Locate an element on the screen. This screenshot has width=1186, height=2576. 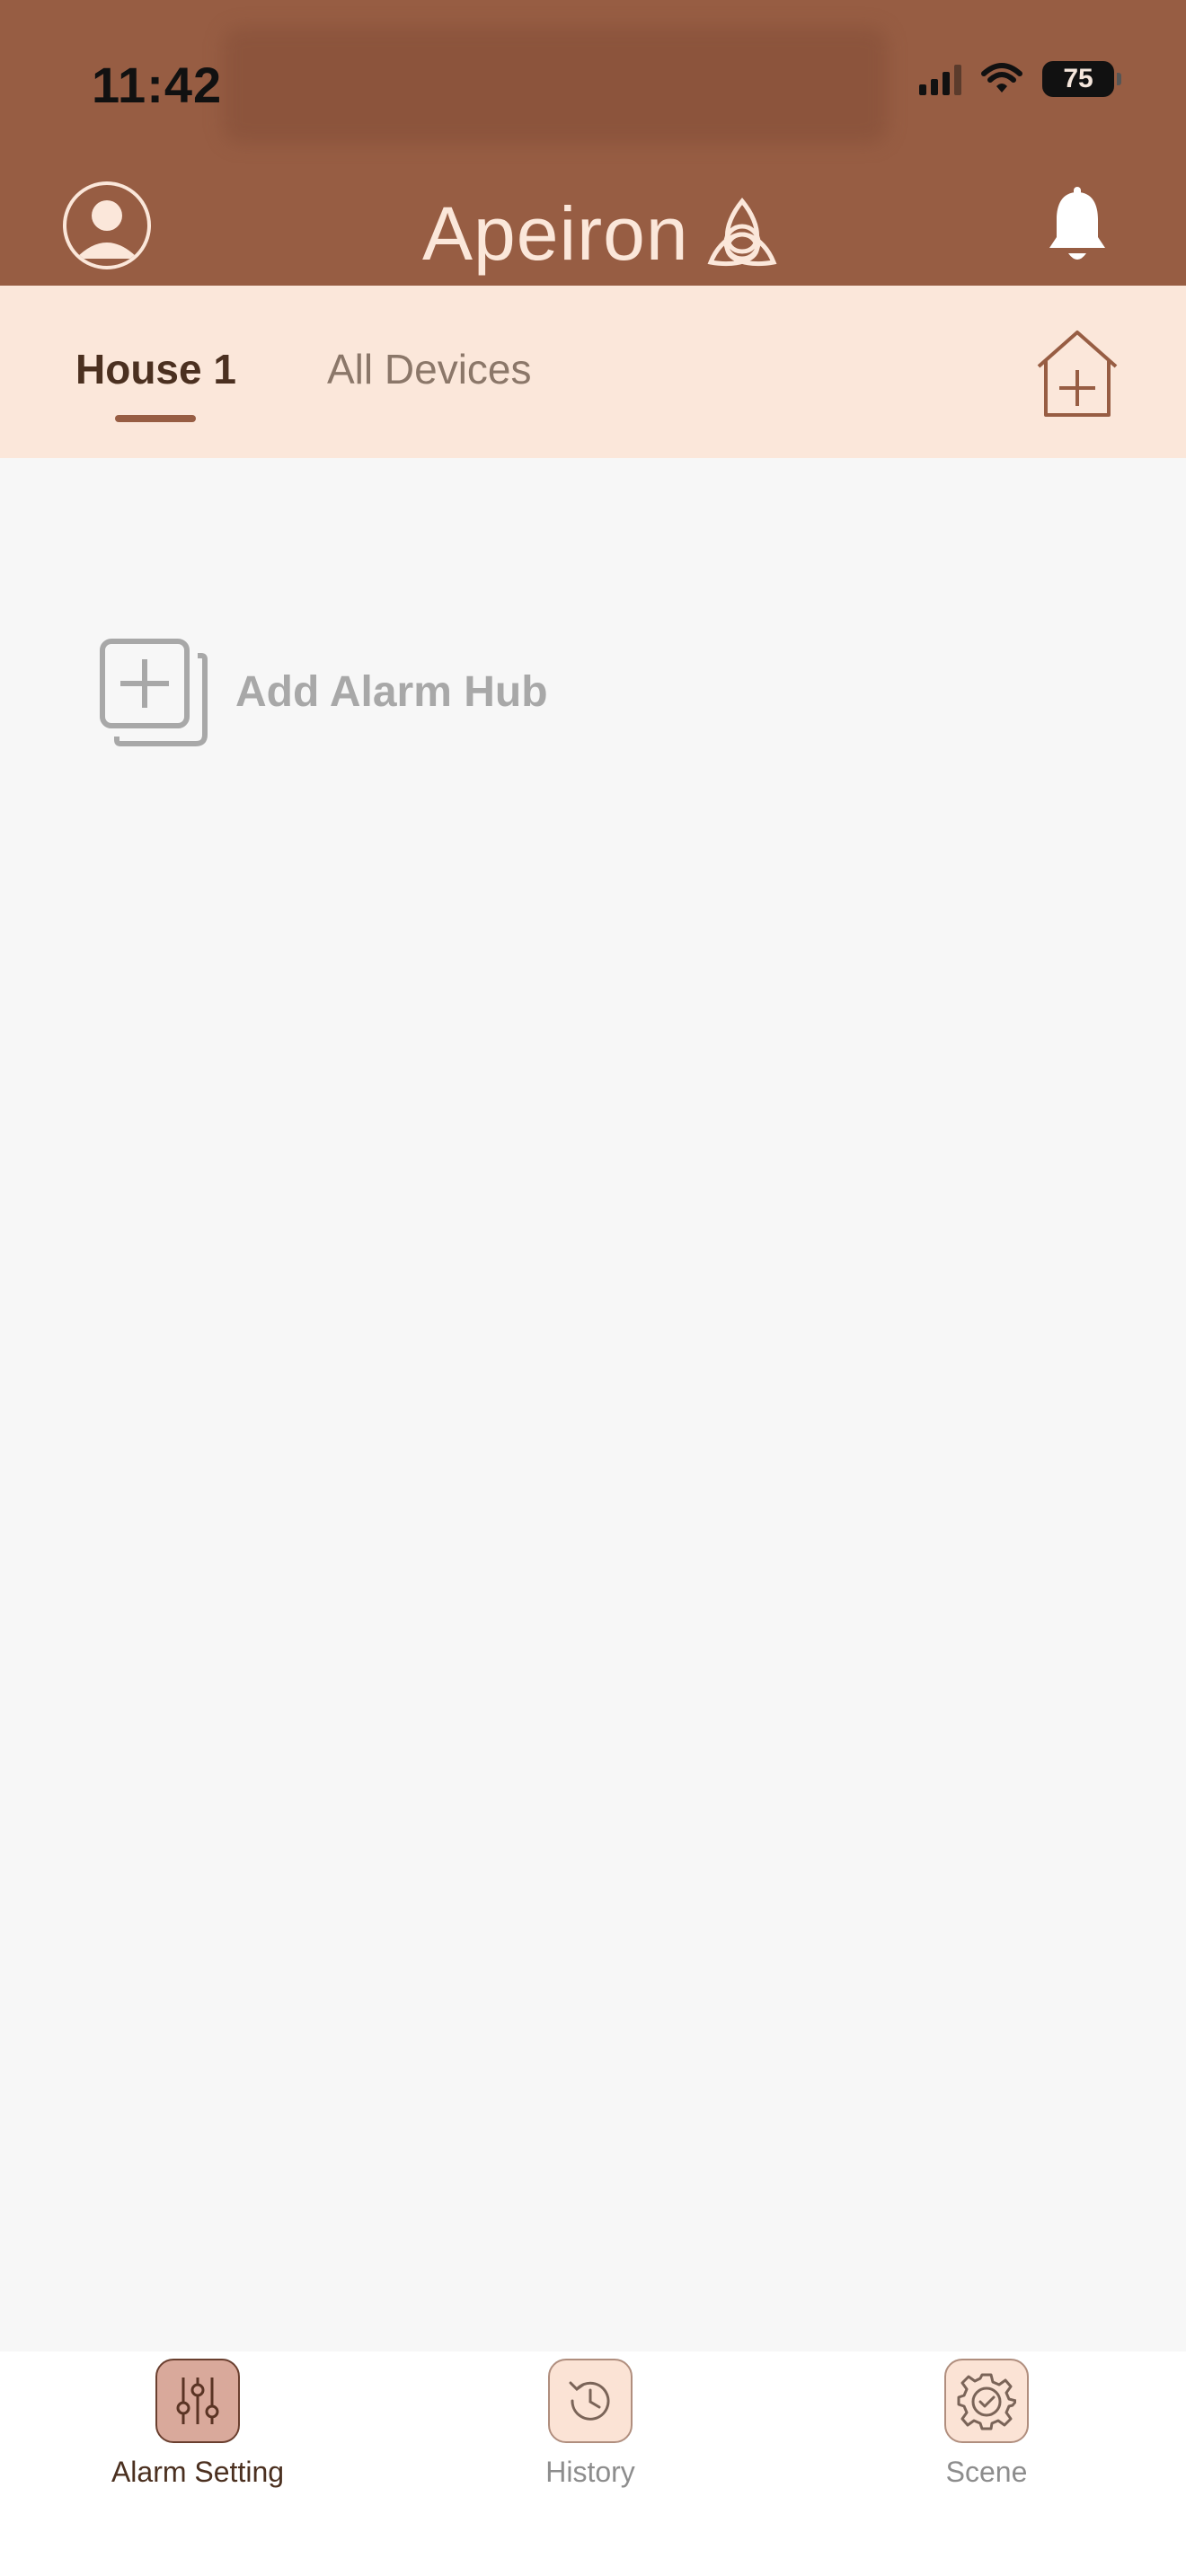
tab-house-1: House 1 is located at coordinates (155, 369).